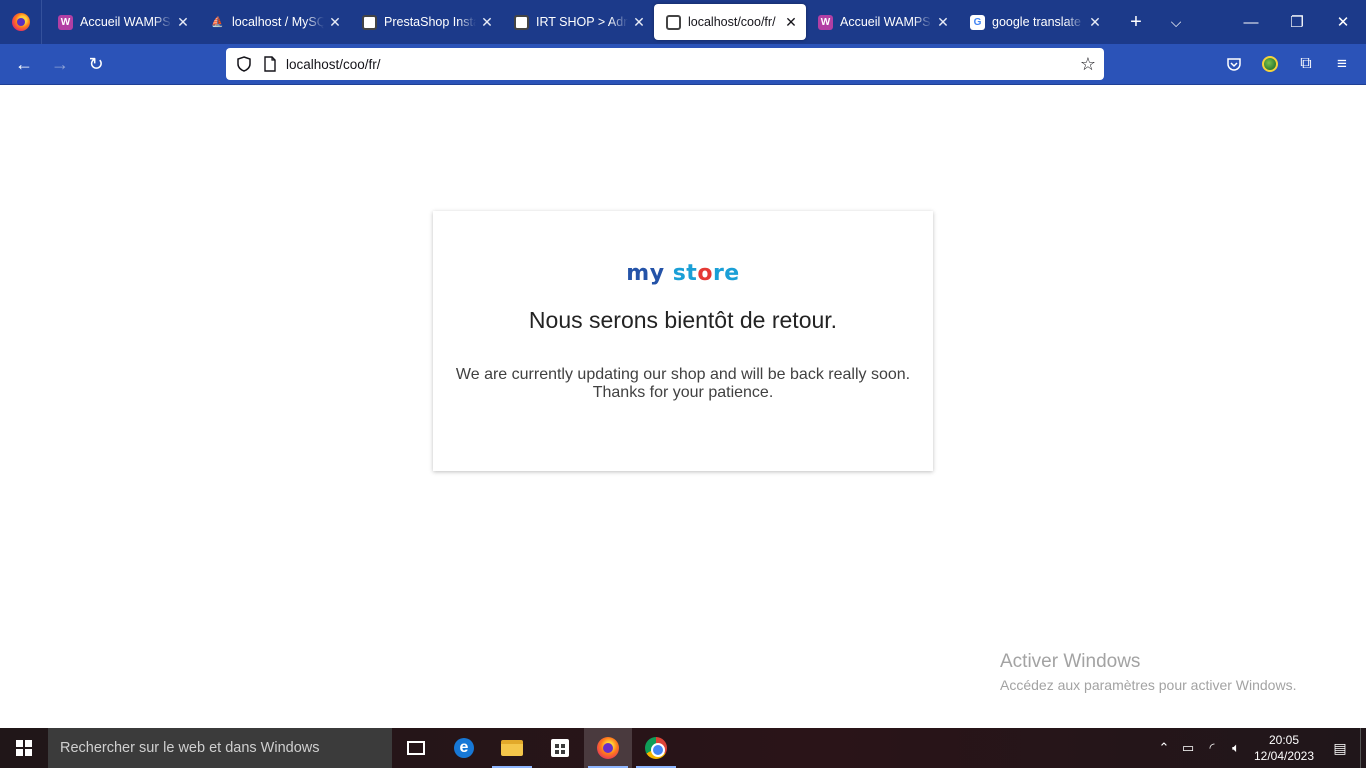 The height and width of the screenshot is (768, 1366). I want to click on tab-title: IRT SHOP > Administration, so click(582, 22).